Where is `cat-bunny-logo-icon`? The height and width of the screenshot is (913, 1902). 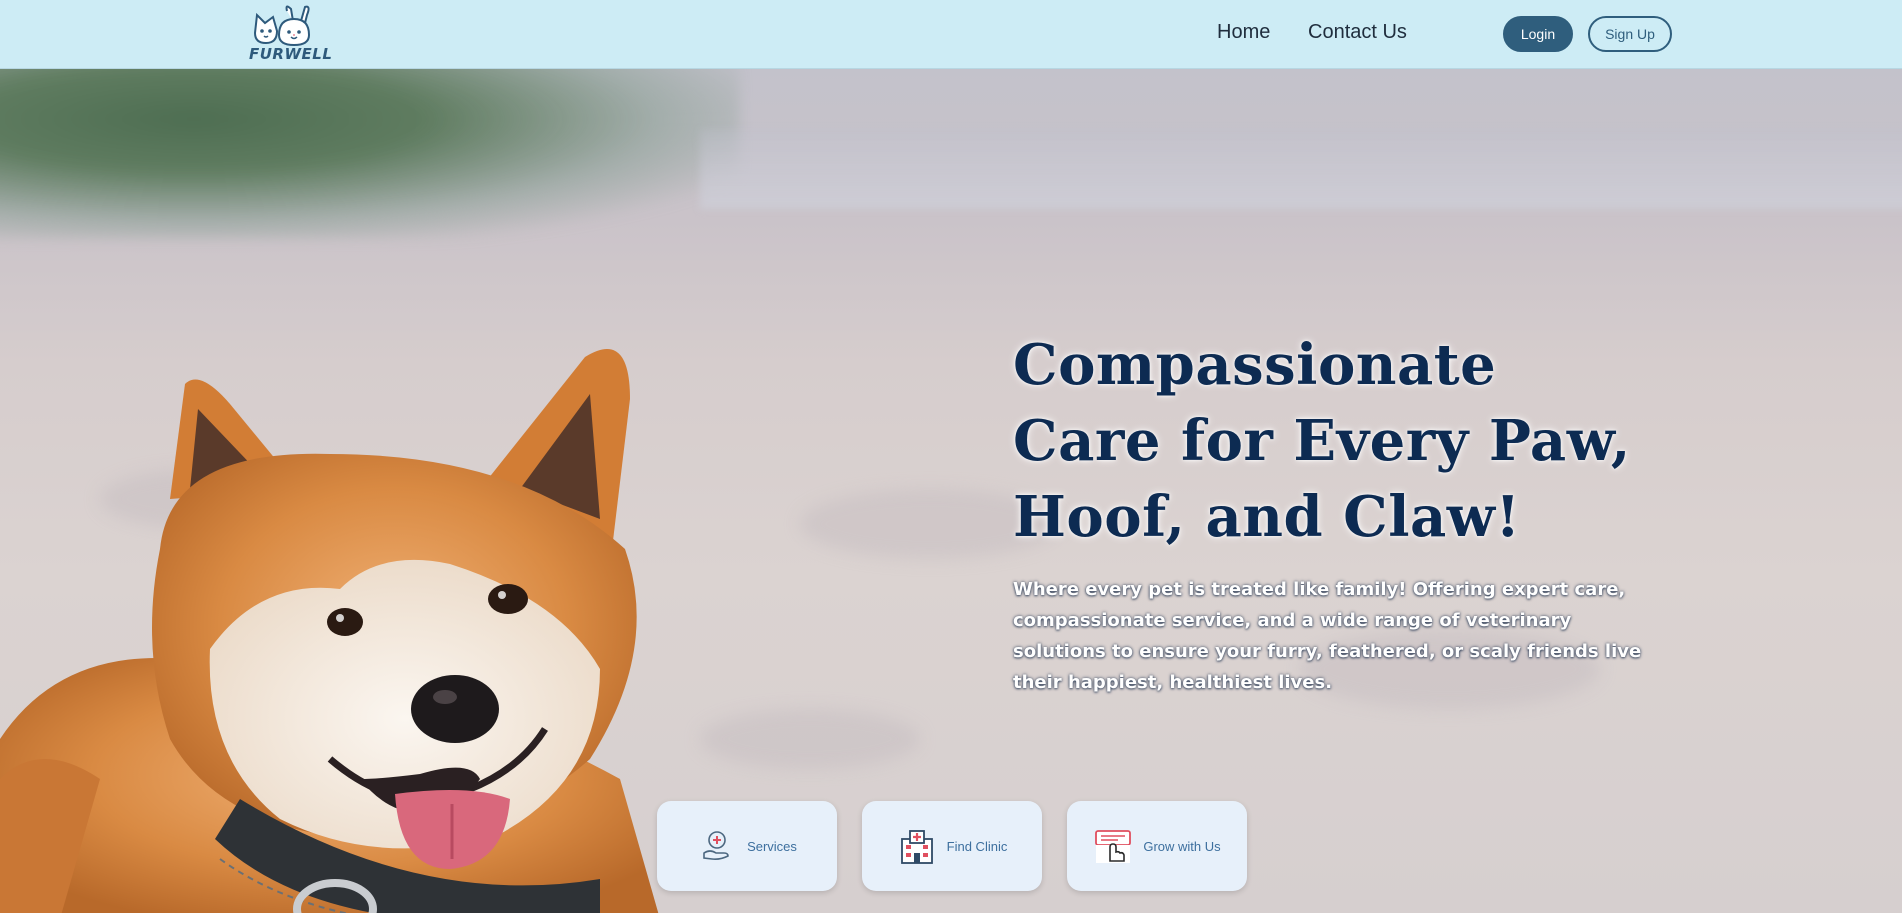
cat-bunny-logo-icon is located at coordinates (282, 26).